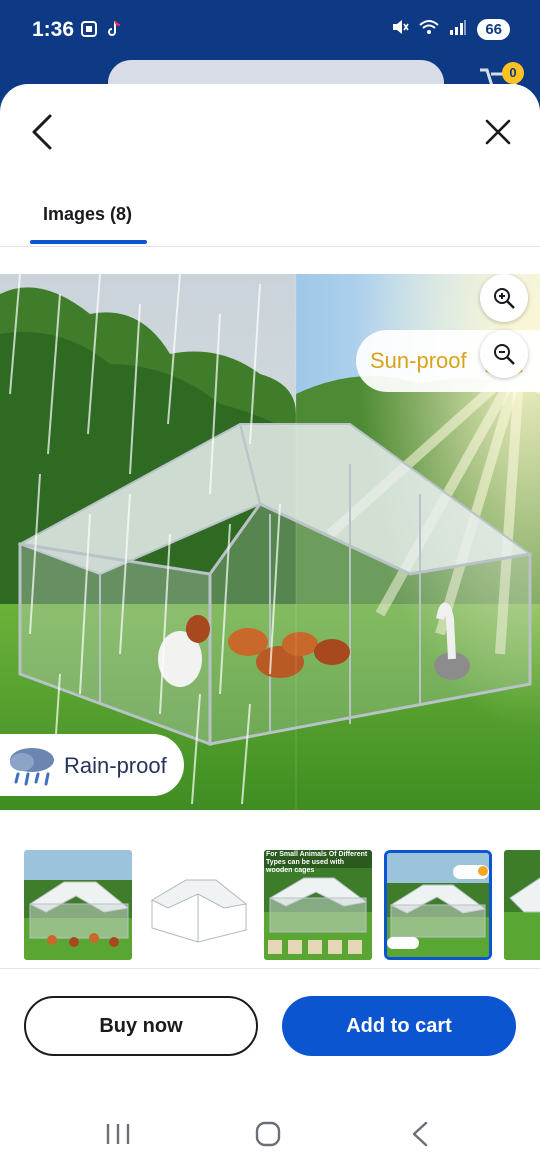 The height and width of the screenshot is (1170, 540). I want to click on status-bar: 1:36 66, so click(270, 32).